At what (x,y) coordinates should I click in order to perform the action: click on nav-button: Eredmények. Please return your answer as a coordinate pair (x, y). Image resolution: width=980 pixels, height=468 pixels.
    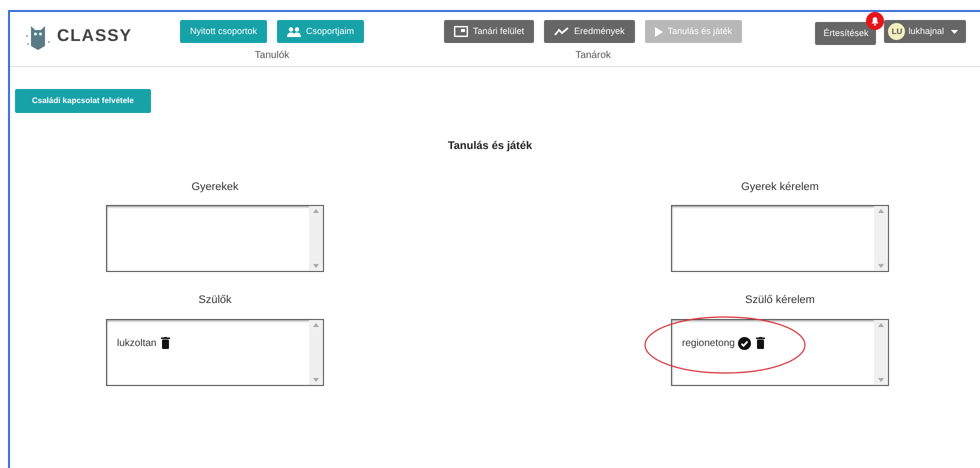
    Looking at the image, I should click on (589, 31).